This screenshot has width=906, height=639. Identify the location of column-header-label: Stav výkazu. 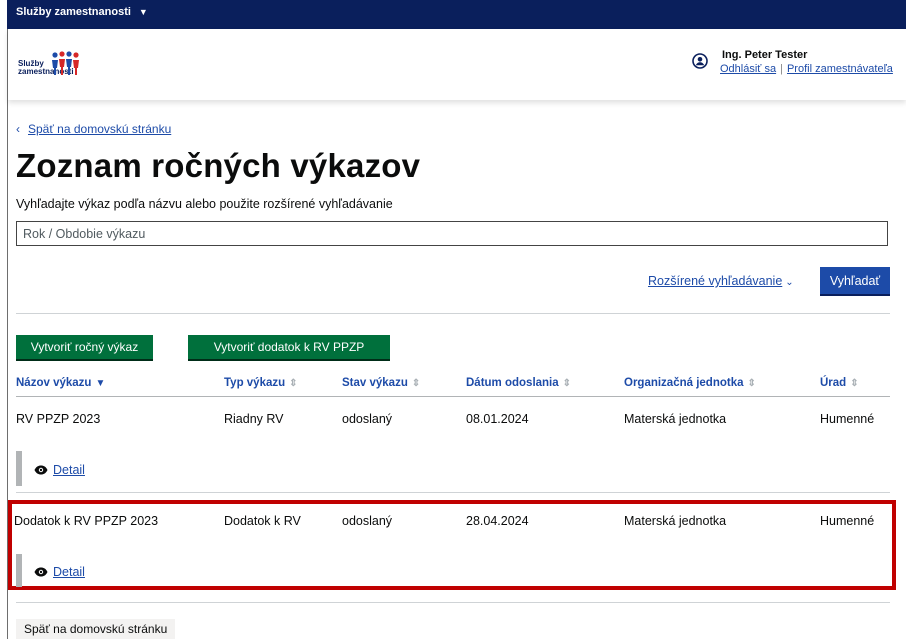
(375, 383).